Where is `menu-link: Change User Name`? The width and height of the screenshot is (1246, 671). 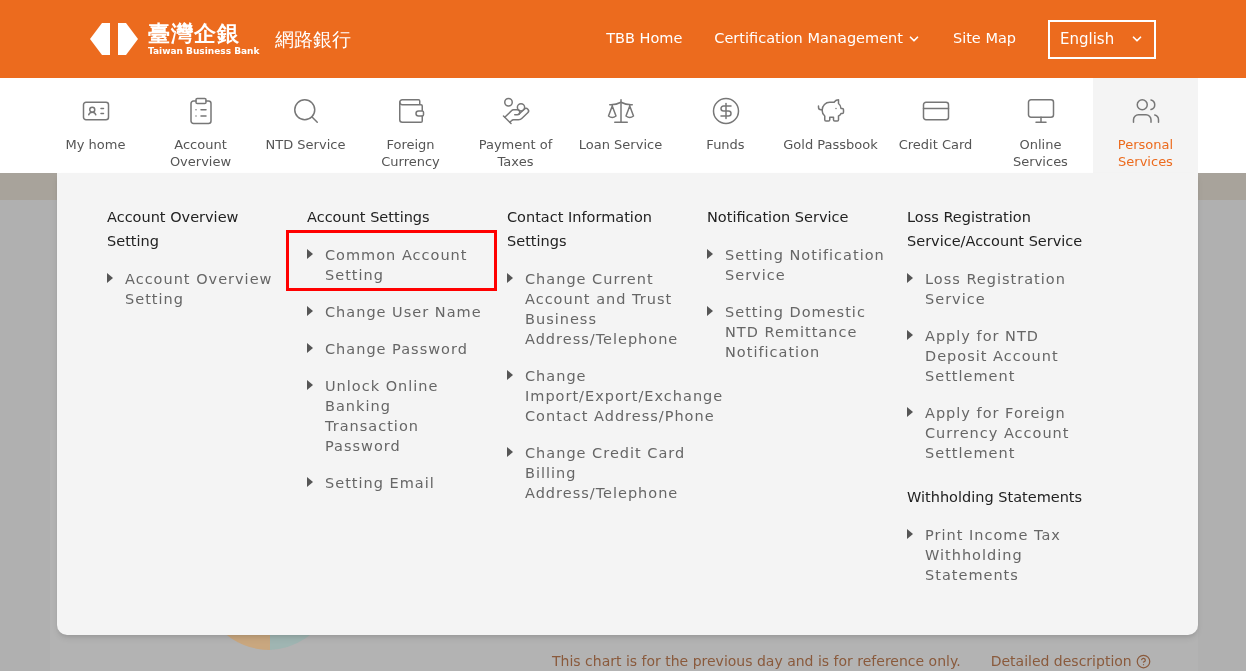 menu-link: Change User Name is located at coordinates (405, 312).